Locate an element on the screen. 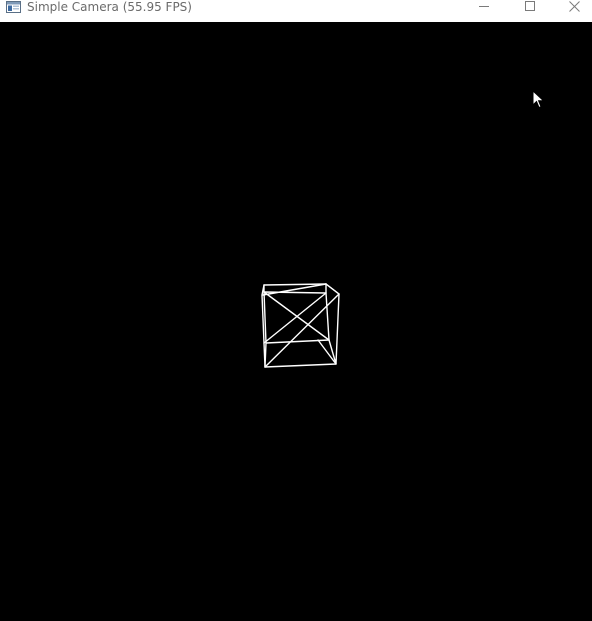 The height and width of the screenshot is (621, 592). close-button is located at coordinates (572, 7).